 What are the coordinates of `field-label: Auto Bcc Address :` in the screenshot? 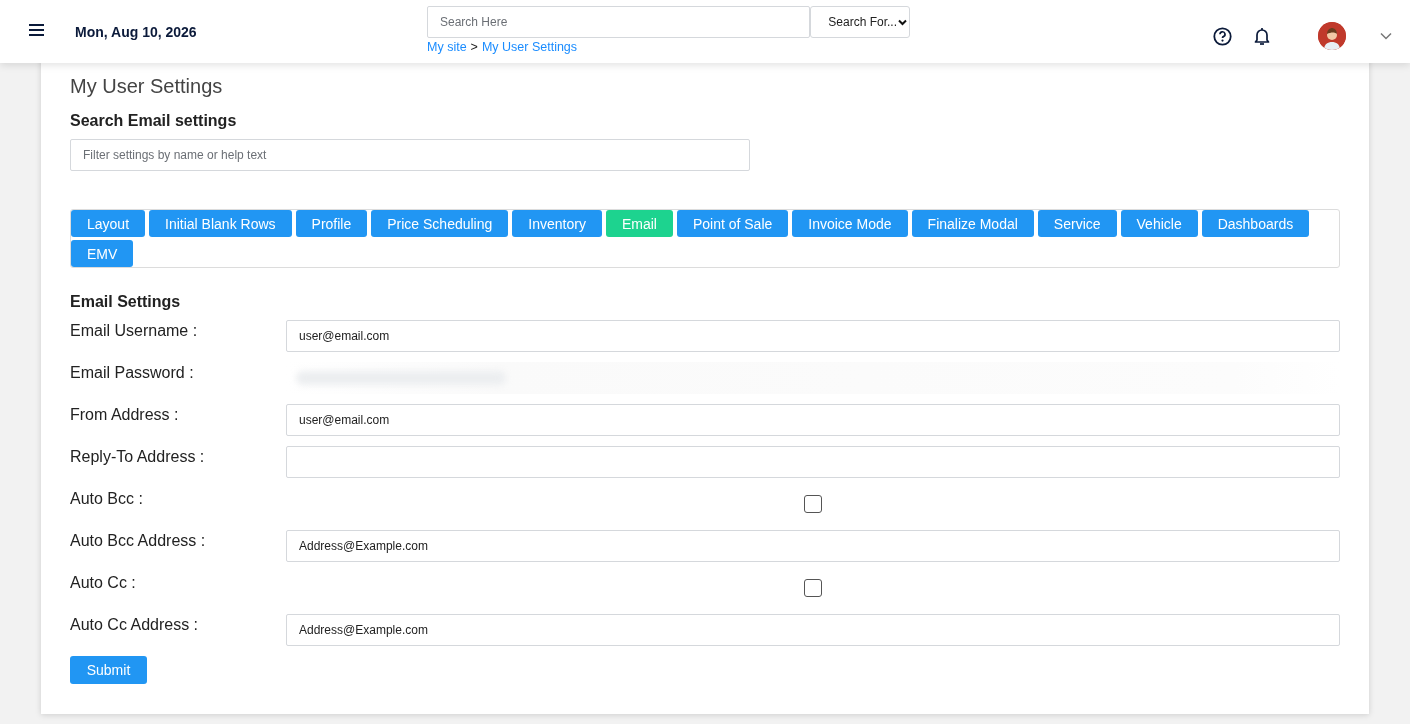 It's located at (138, 541).